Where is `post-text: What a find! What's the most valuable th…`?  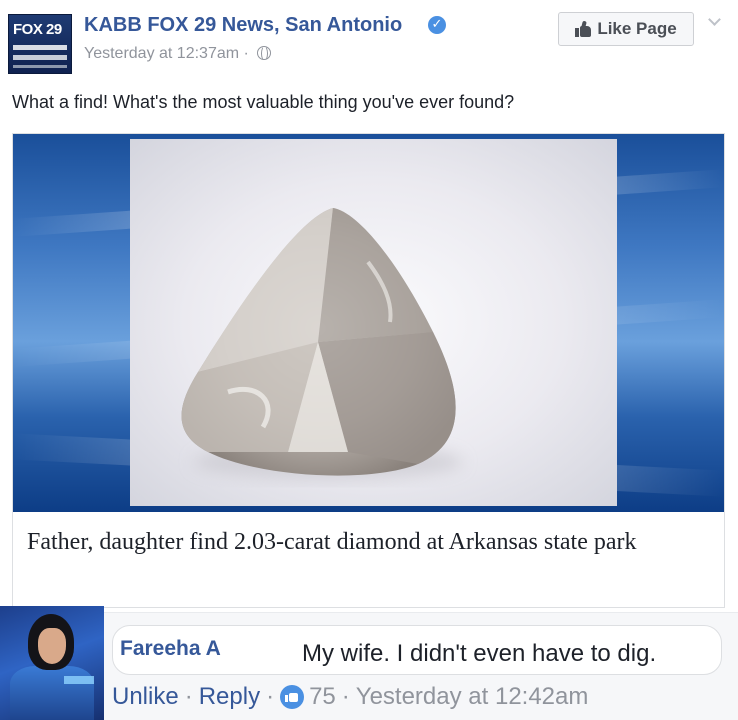
post-text: What a find! What's the most valuable th… is located at coordinates (263, 102).